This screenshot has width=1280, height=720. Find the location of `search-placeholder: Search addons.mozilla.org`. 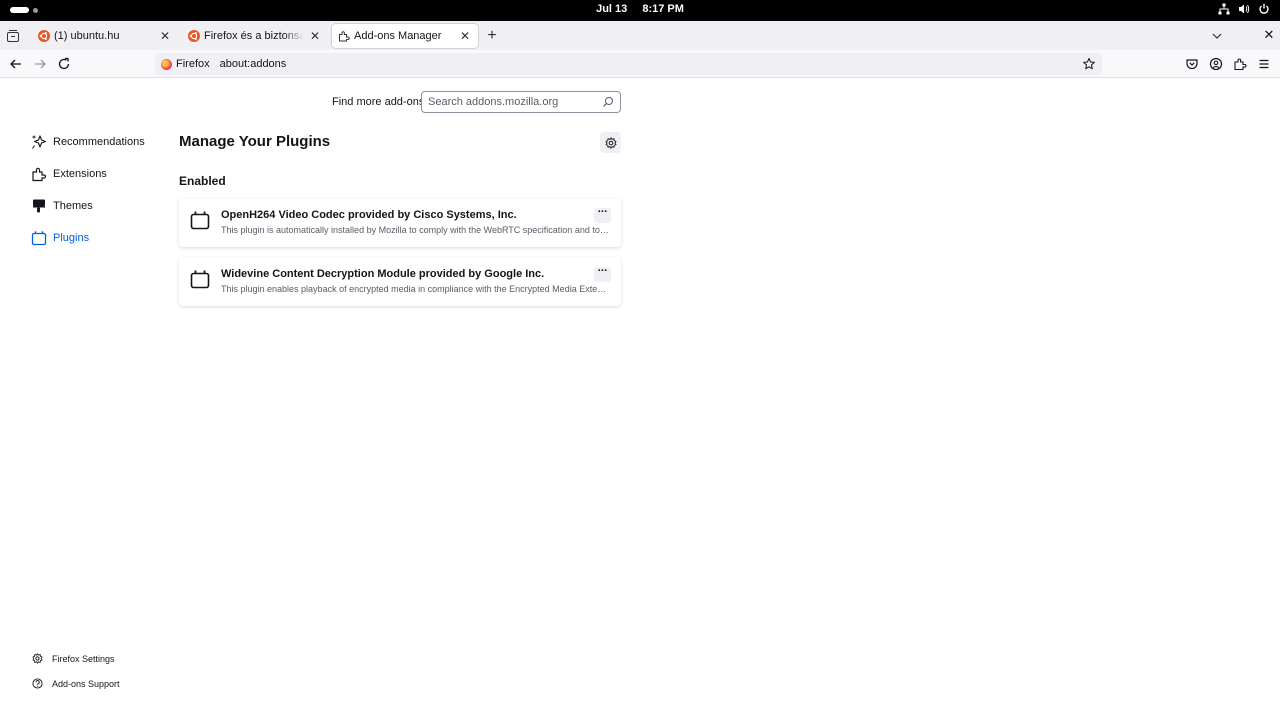

search-placeholder: Search addons.mozilla.org is located at coordinates (493, 102).